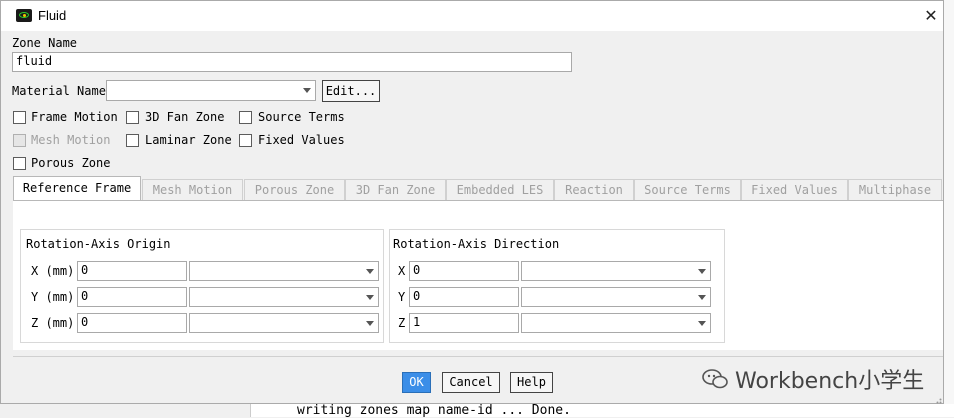 This screenshot has width=954, height=418. Describe the element at coordinates (77, 188) in the screenshot. I see `tab-reference-frame: Reference Frame` at that location.